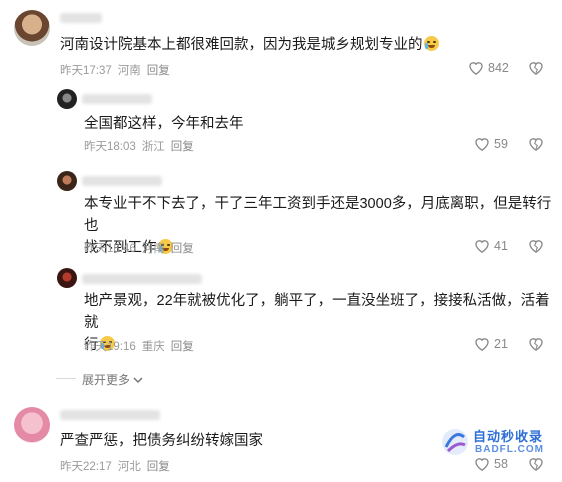 Image resolution: width=562 pixels, height=482 pixels. What do you see at coordinates (491, 143) in the screenshot?
I see `like-button: 59` at bounding box center [491, 143].